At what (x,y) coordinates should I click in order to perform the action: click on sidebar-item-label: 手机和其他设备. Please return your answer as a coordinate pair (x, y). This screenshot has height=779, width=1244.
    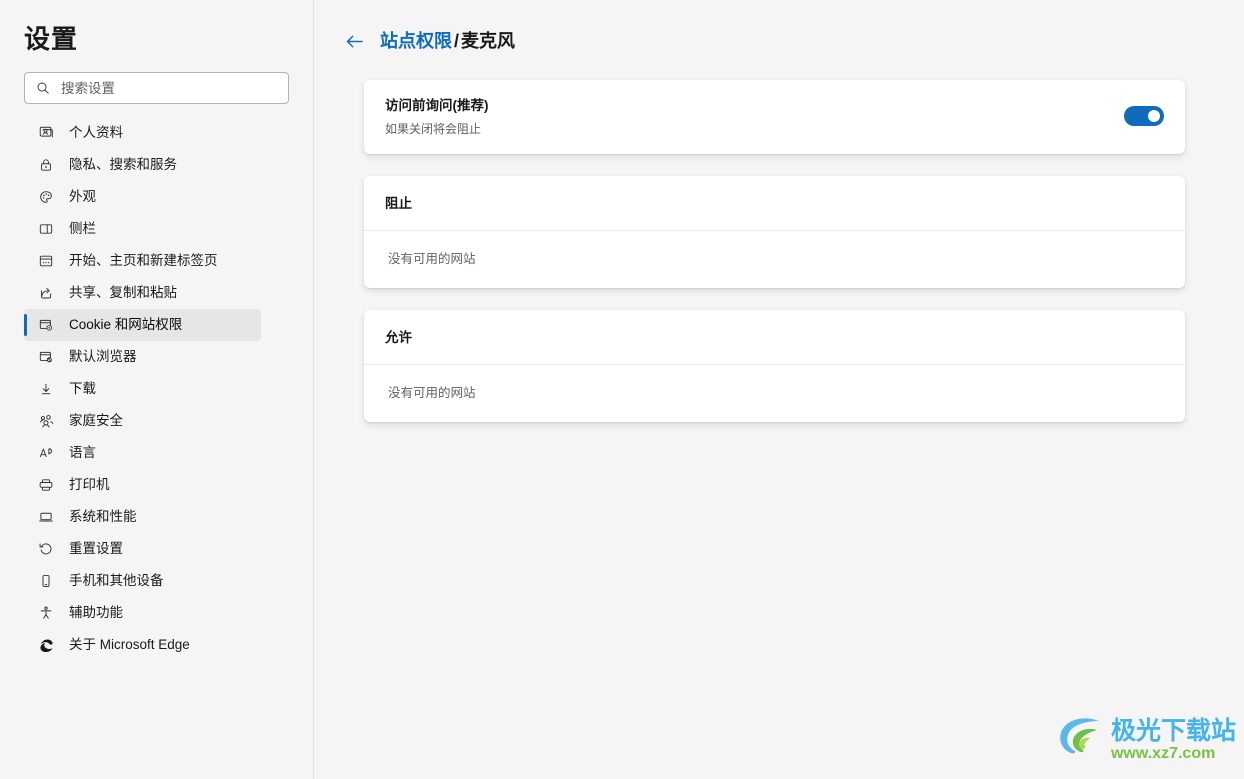
    Looking at the image, I should click on (116, 580).